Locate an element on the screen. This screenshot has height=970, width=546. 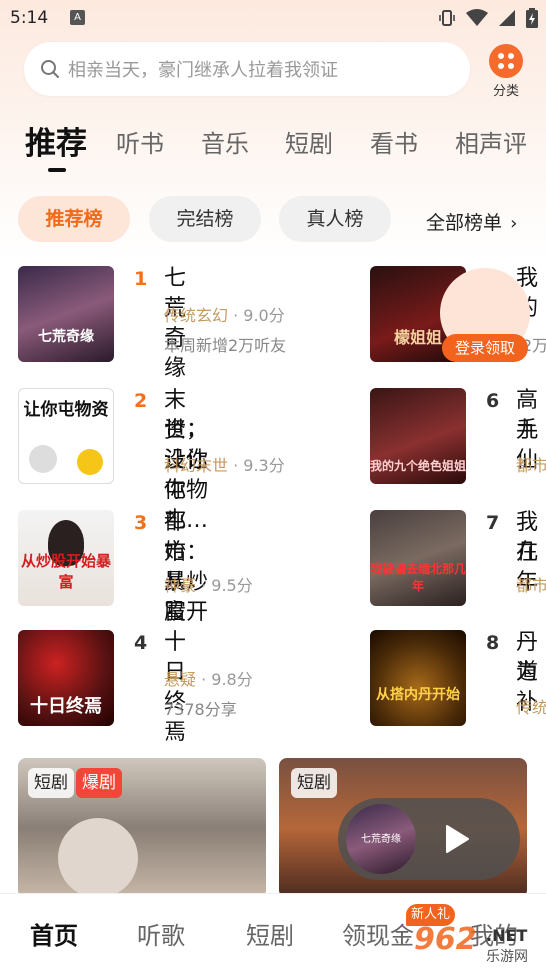
chevron-right-icon: › is located at coordinates (514, 223).